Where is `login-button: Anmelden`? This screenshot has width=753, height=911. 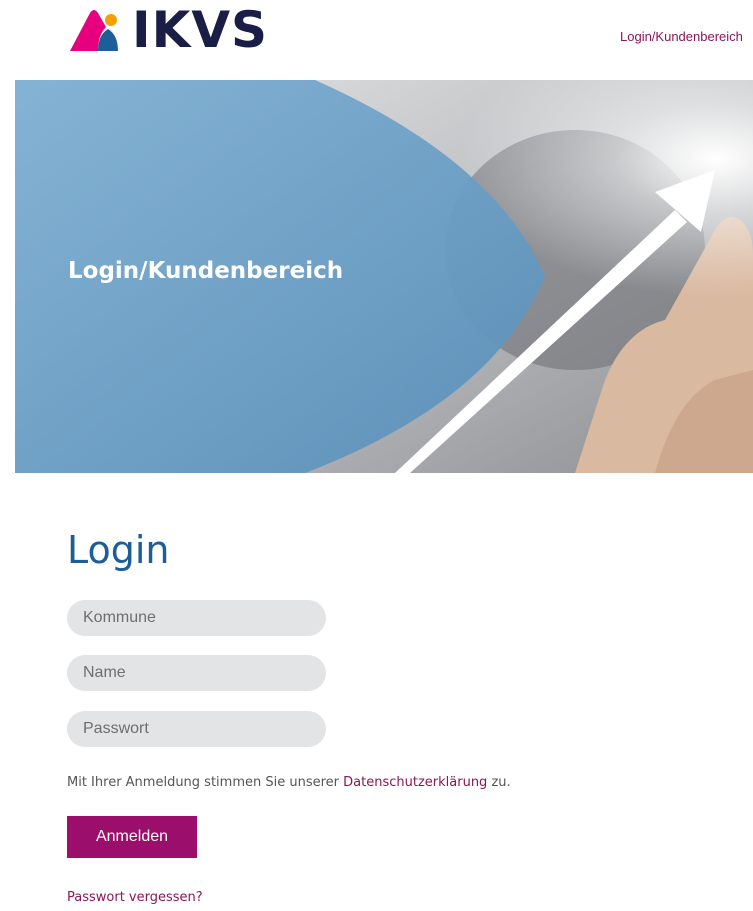 login-button: Anmelden is located at coordinates (132, 837).